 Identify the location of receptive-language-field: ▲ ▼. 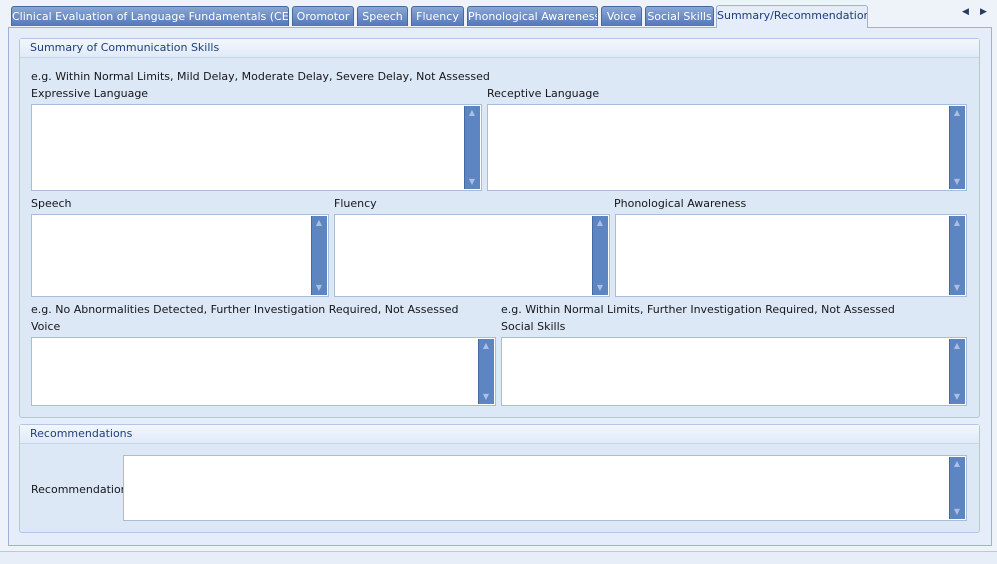
(727, 147).